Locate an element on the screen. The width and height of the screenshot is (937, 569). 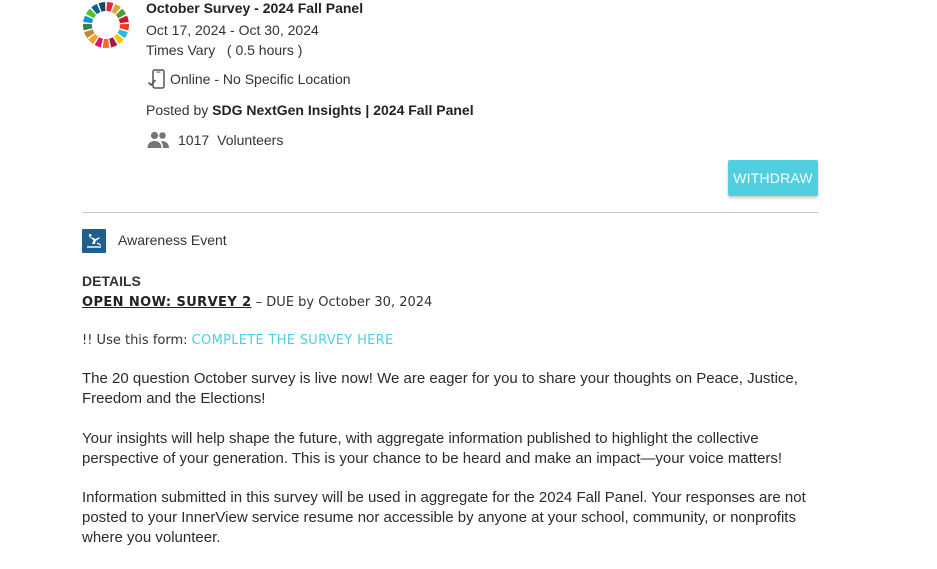
due-date-text: – DUE by October 30, 2024 is located at coordinates (342, 302).